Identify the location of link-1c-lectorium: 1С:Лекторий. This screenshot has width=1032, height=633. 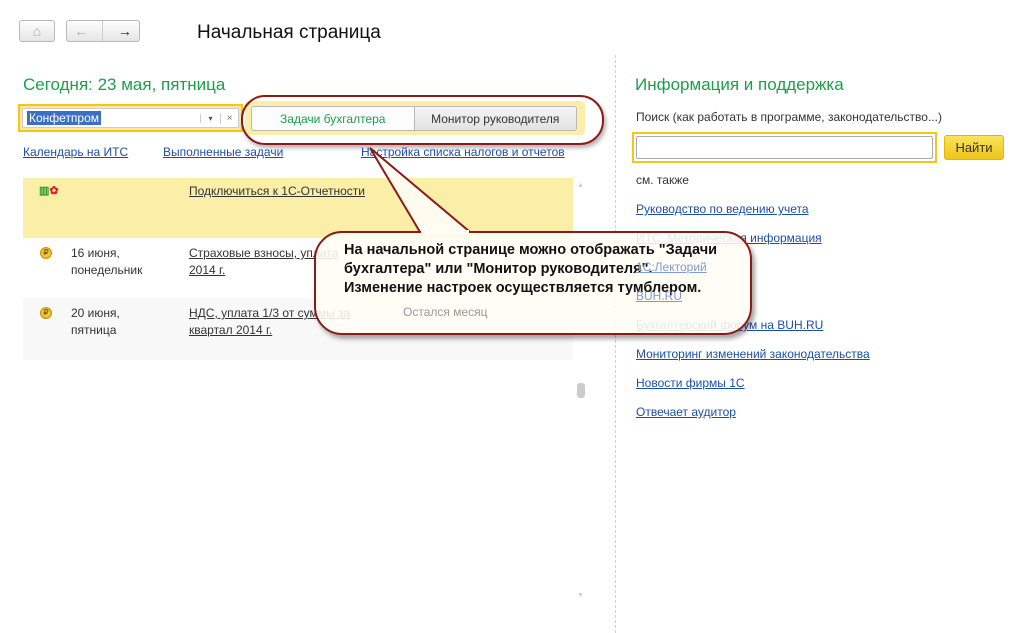
(671, 267).